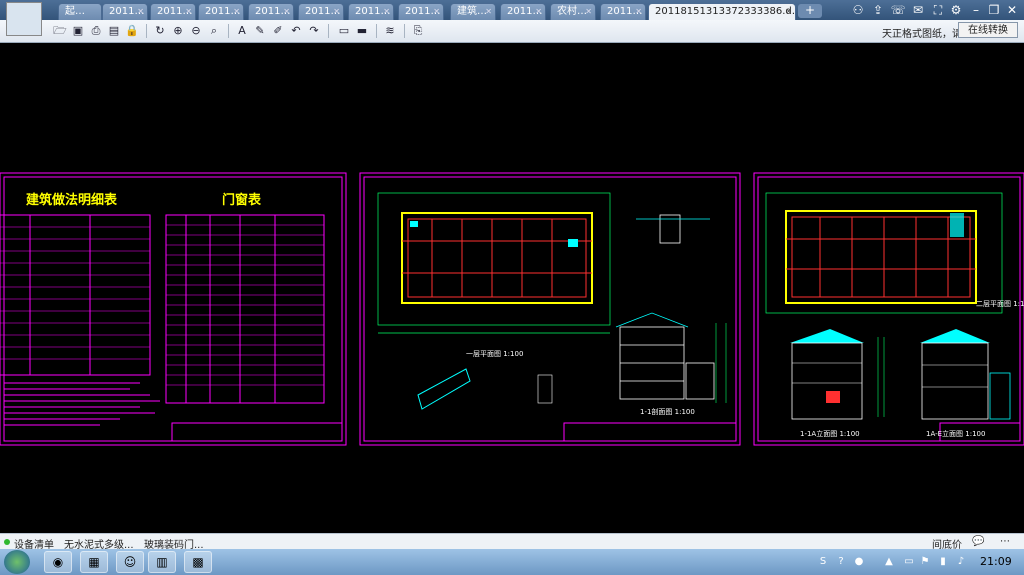 The height and width of the screenshot is (575, 1024). I want to click on dimension-icon: ▬, so click(362, 31).